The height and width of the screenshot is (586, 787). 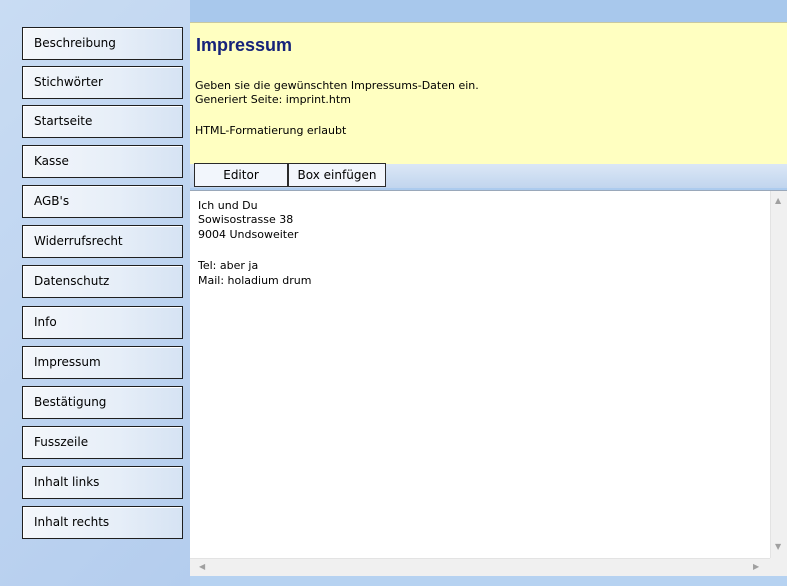 I want to click on formatting-note: HTML-Formatierung erlaubt, so click(x=271, y=130).